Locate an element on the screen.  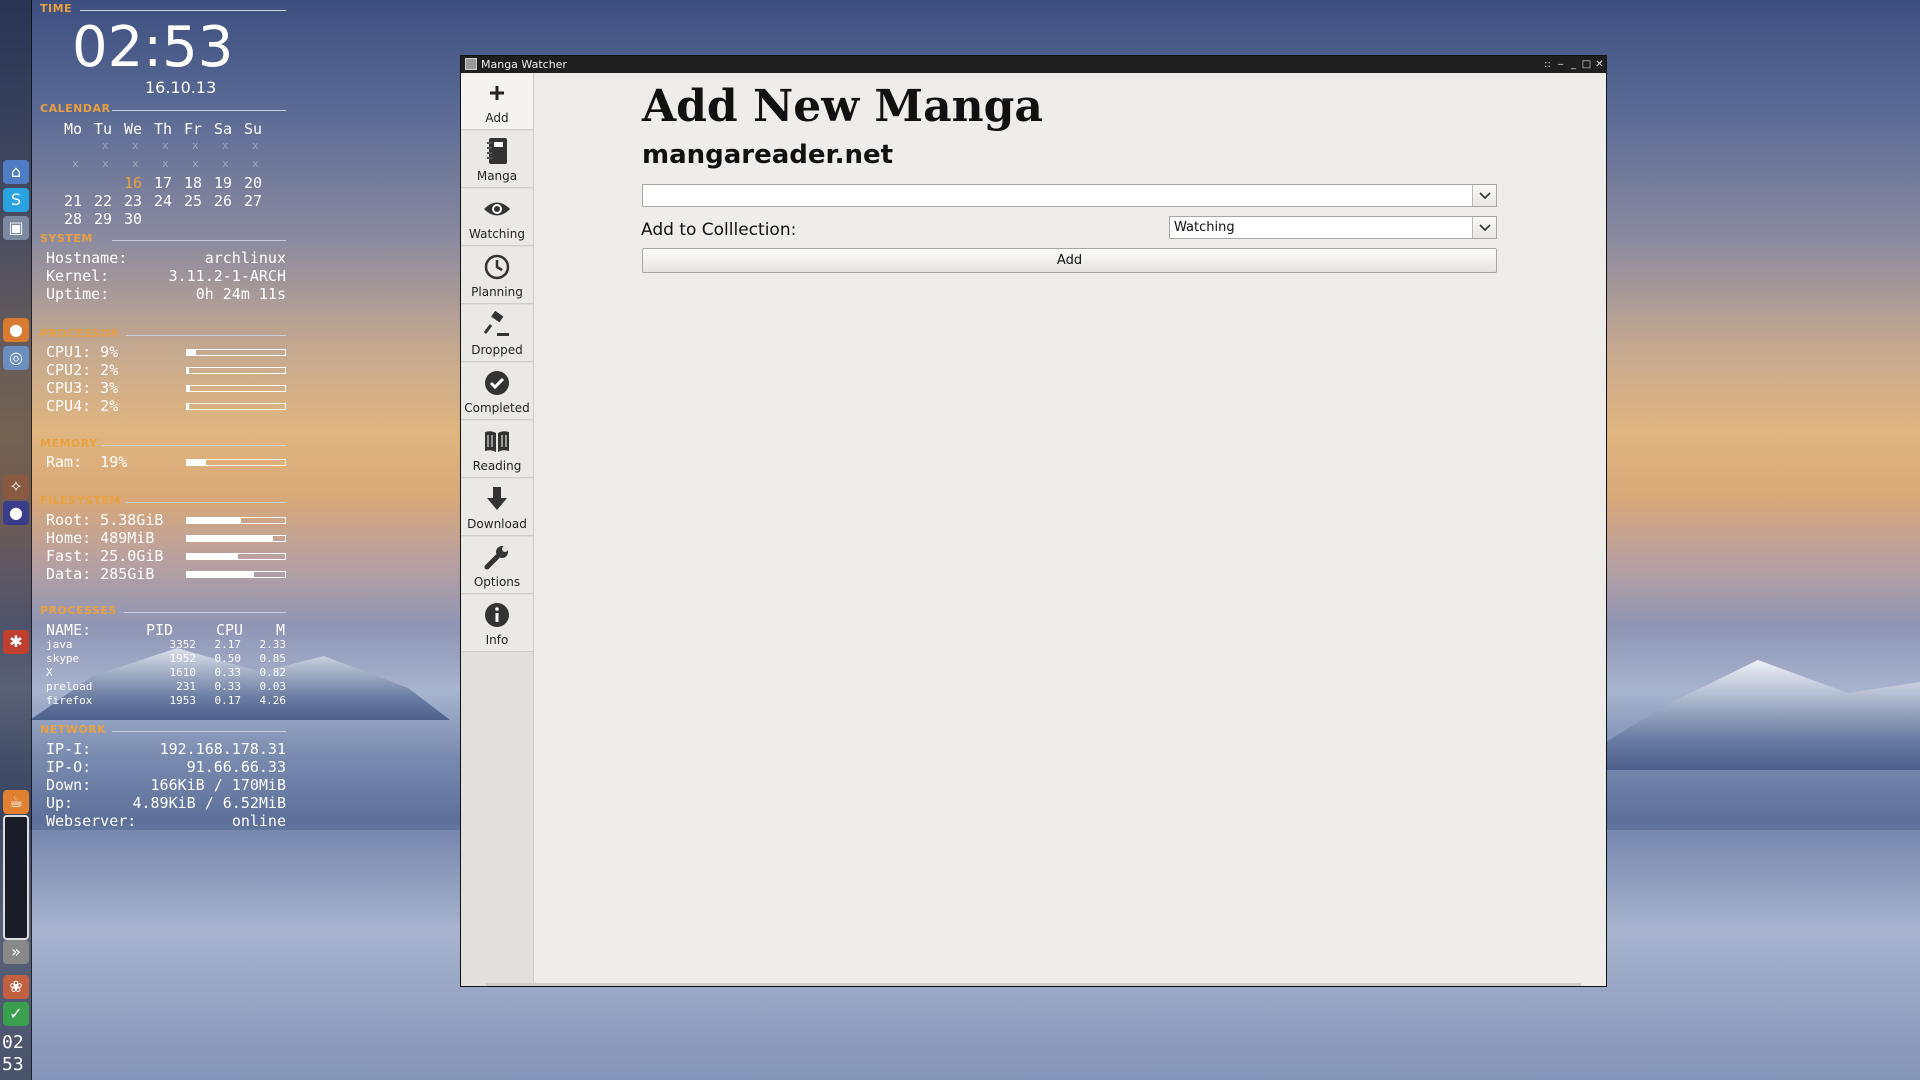
window-minimize-button: _ is located at coordinates (1573, 64).